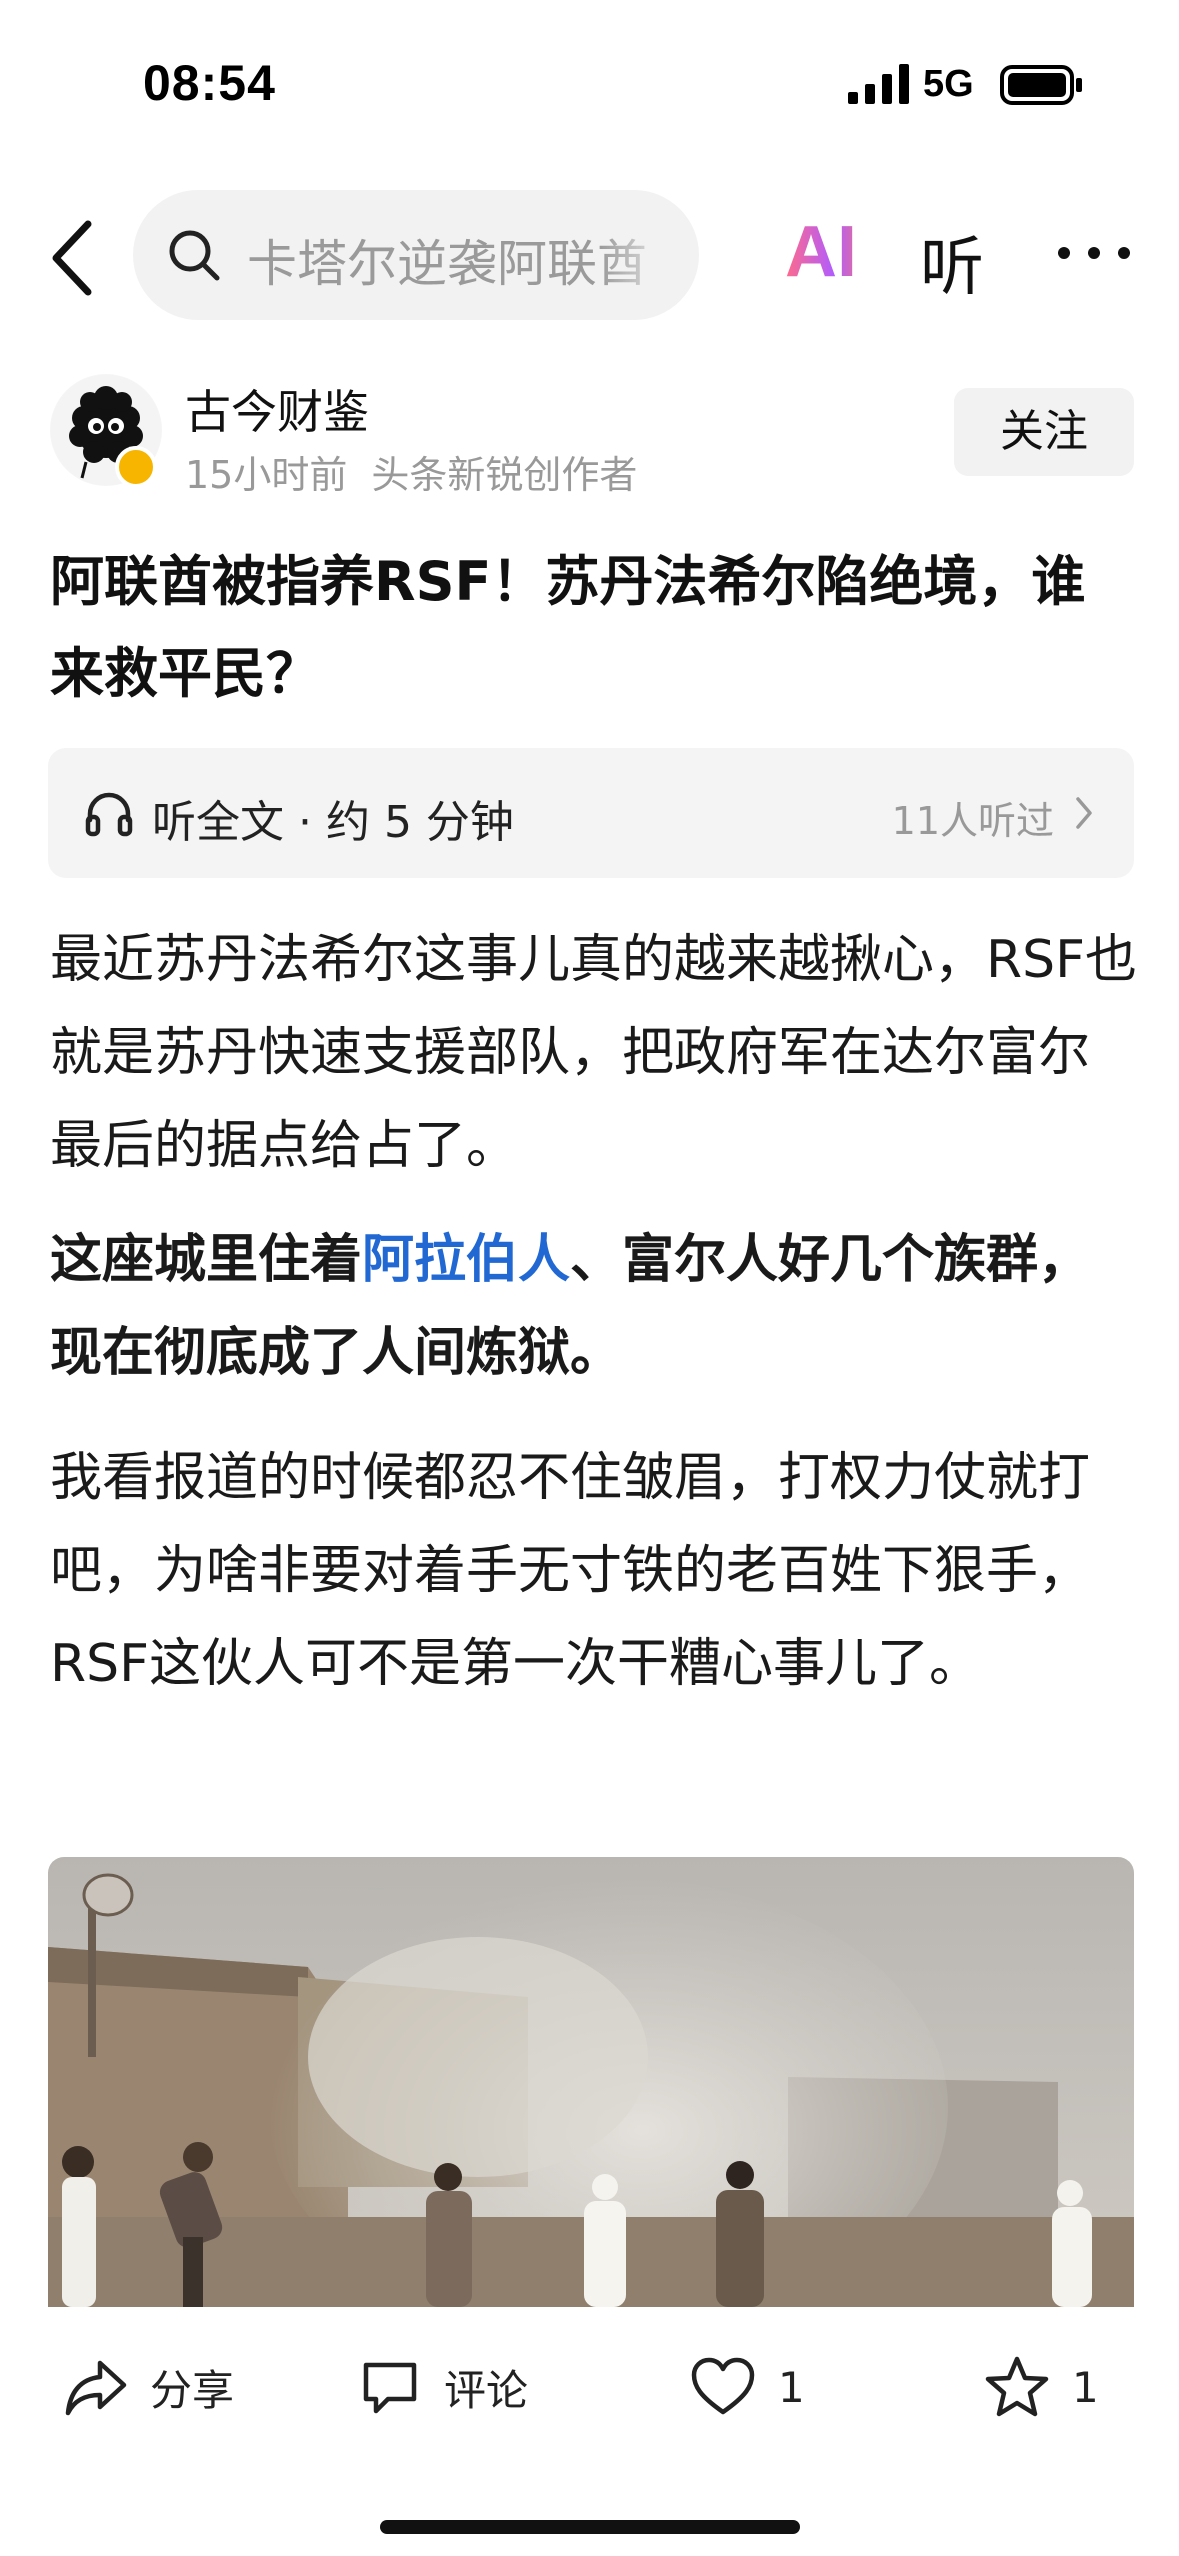 This screenshot has height=2556, width=1179. I want to click on chevron-right-icon, so click(1084, 813).